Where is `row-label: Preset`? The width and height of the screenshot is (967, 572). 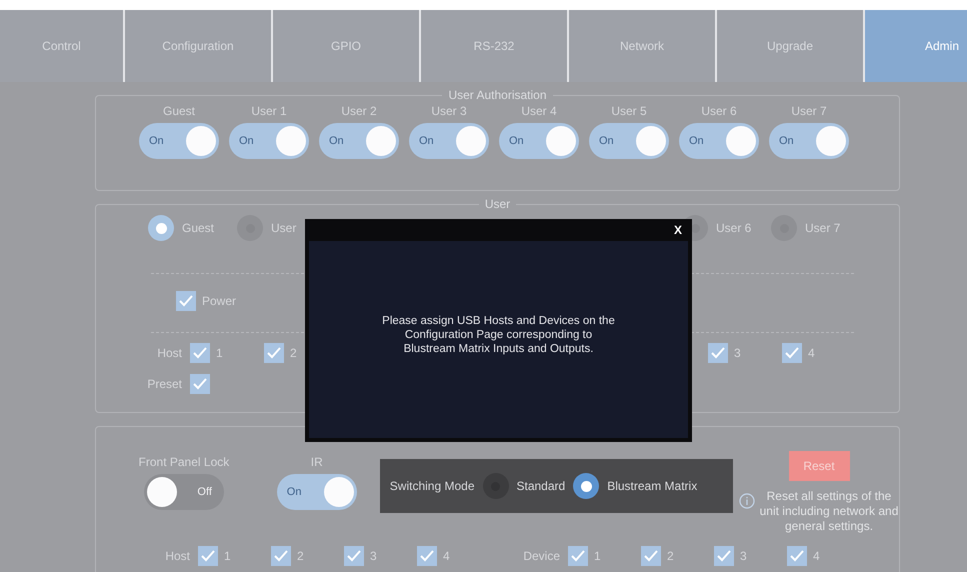
row-label: Preset is located at coordinates (164, 384).